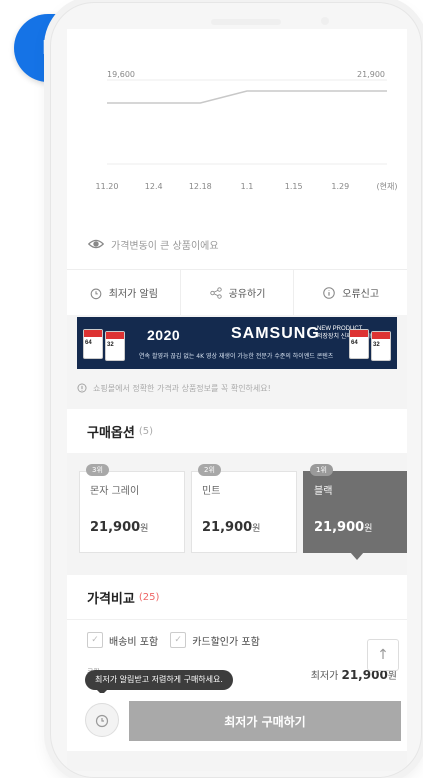  What do you see at coordinates (321, 470) in the screenshot?
I see `option-rank: 1위` at bounding box center [321, 470].